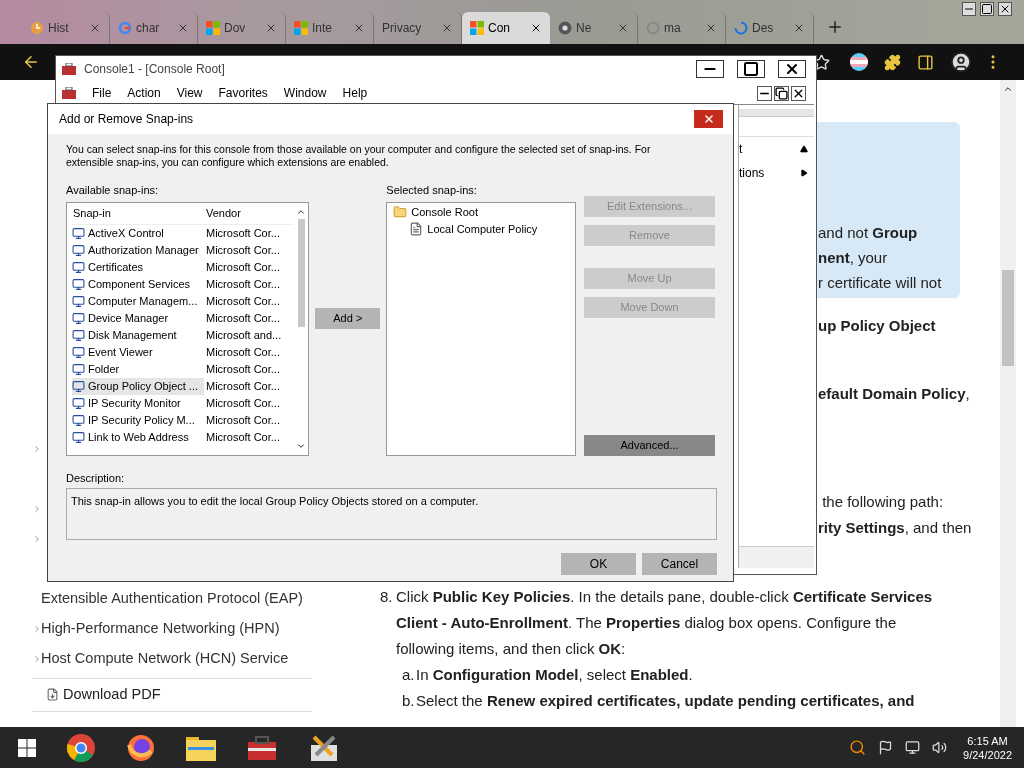 The width and height of the screenshot is (1024, 768). I want to click on volume-icon, so click(940, 747).